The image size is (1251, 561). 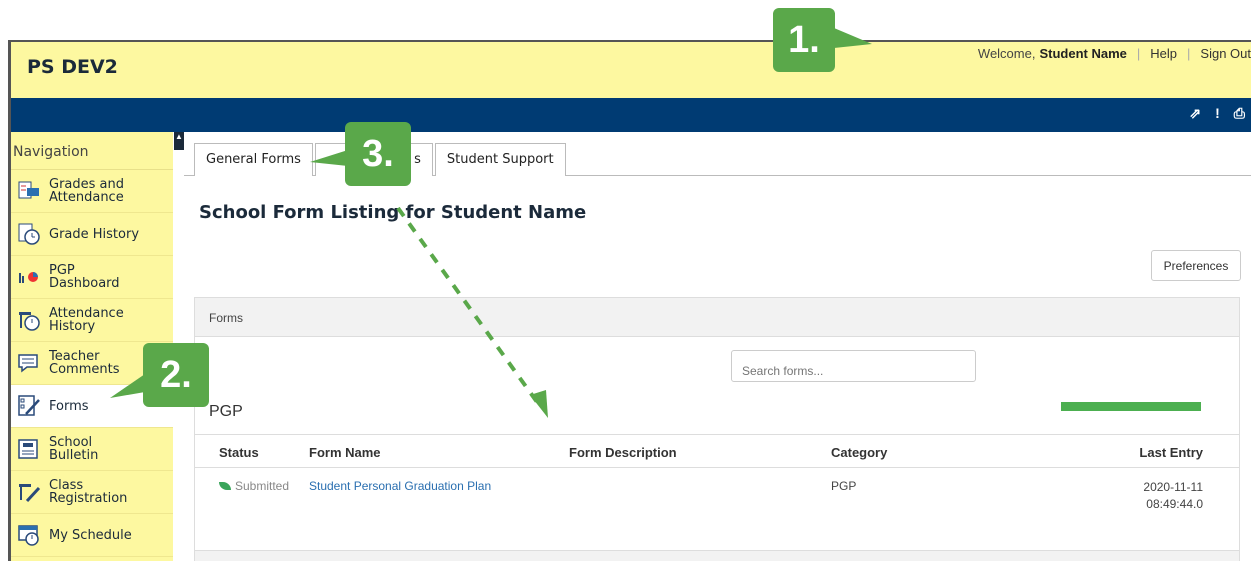 What do you see at coordinates (1195, 113) in the screenshot?
I see `external-link-icon: ⇗` at bounding box center [1195, 113].